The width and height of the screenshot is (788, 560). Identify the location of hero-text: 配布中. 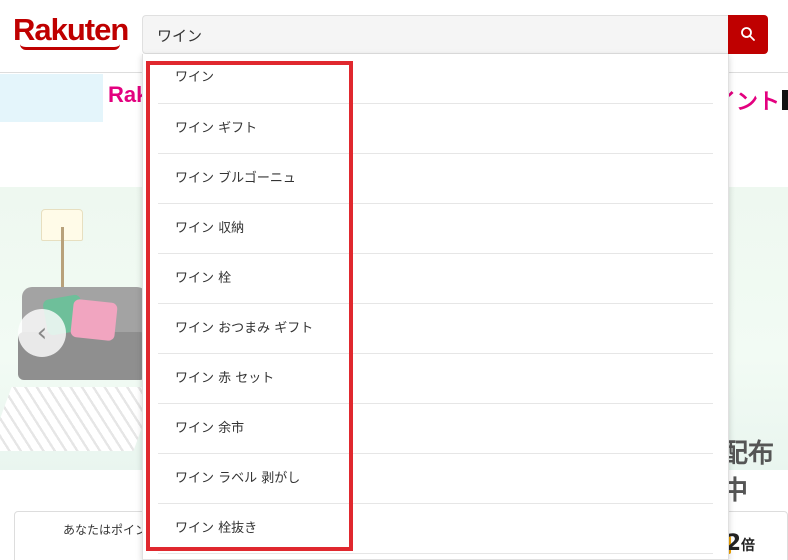
(748, 471).